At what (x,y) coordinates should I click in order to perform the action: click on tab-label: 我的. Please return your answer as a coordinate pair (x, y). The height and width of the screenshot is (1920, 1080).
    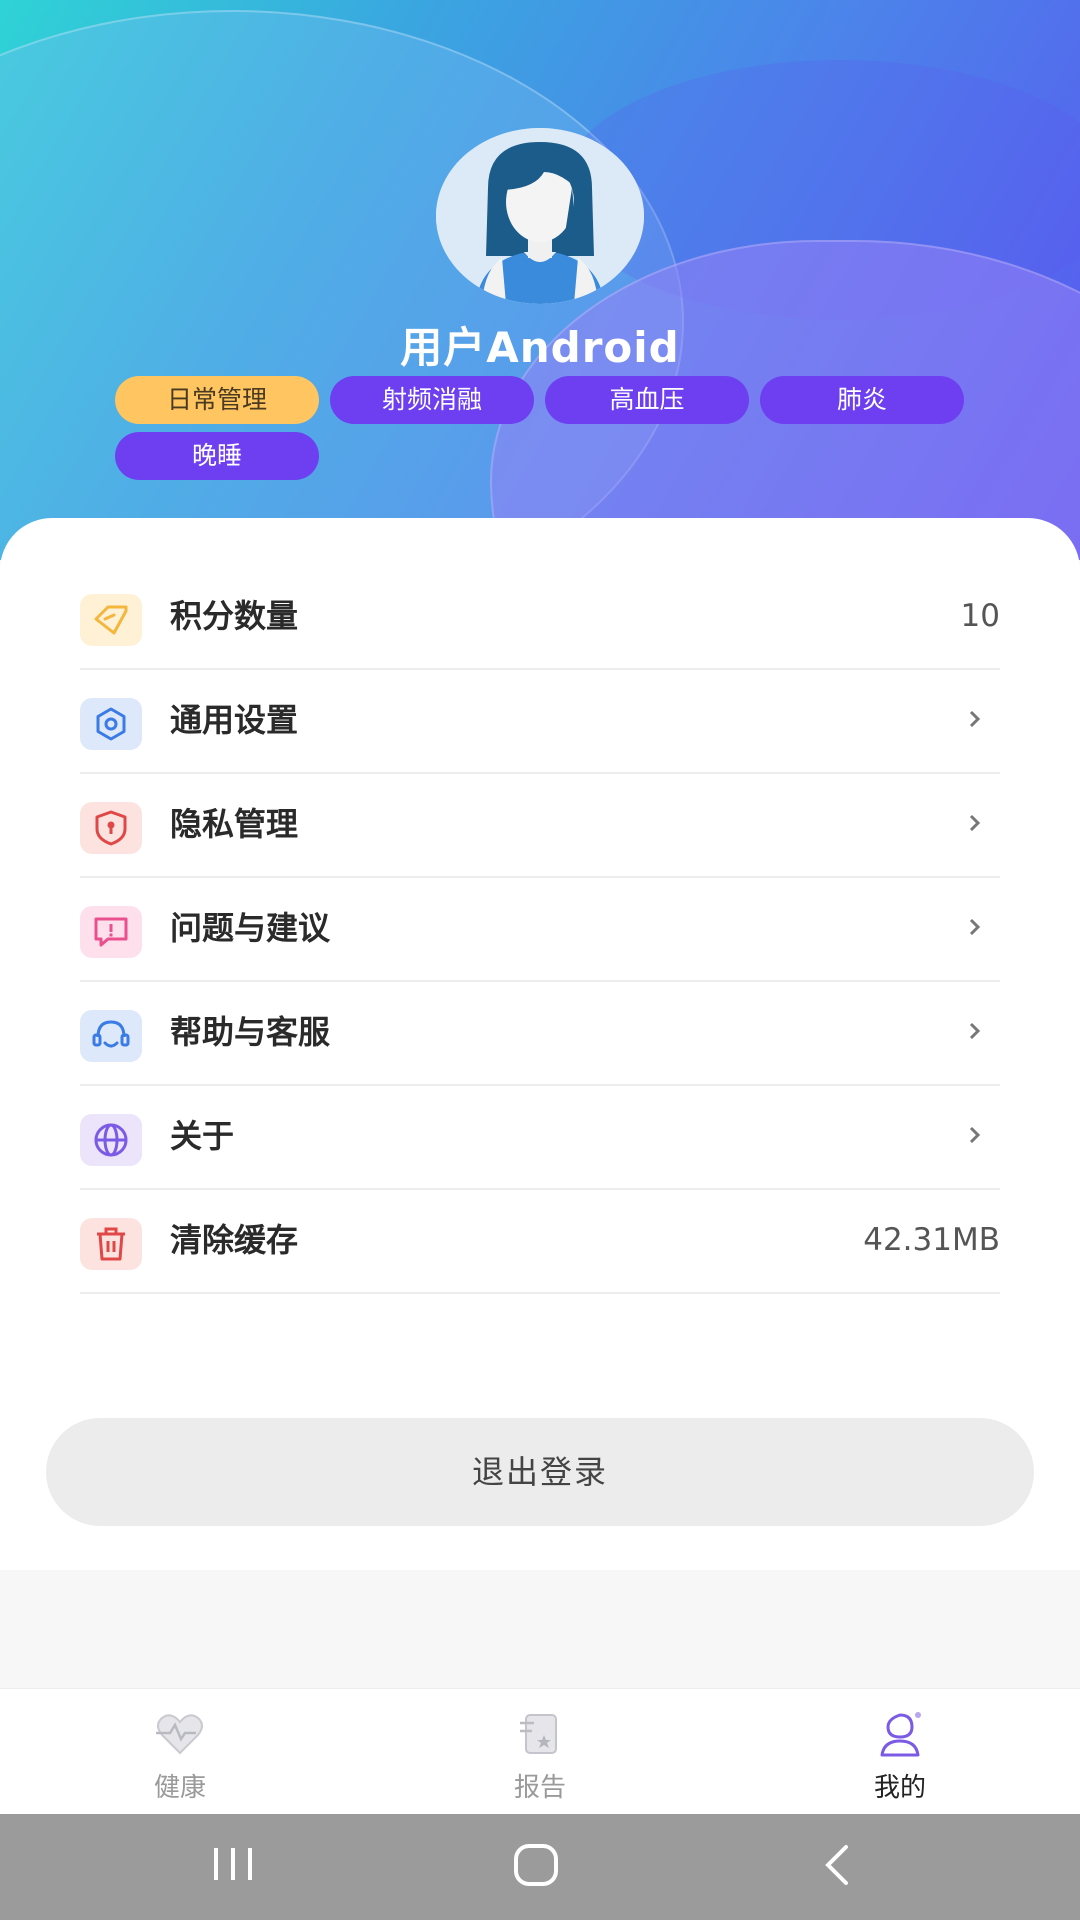
    Looking at the image, I should click on (899, 1788).